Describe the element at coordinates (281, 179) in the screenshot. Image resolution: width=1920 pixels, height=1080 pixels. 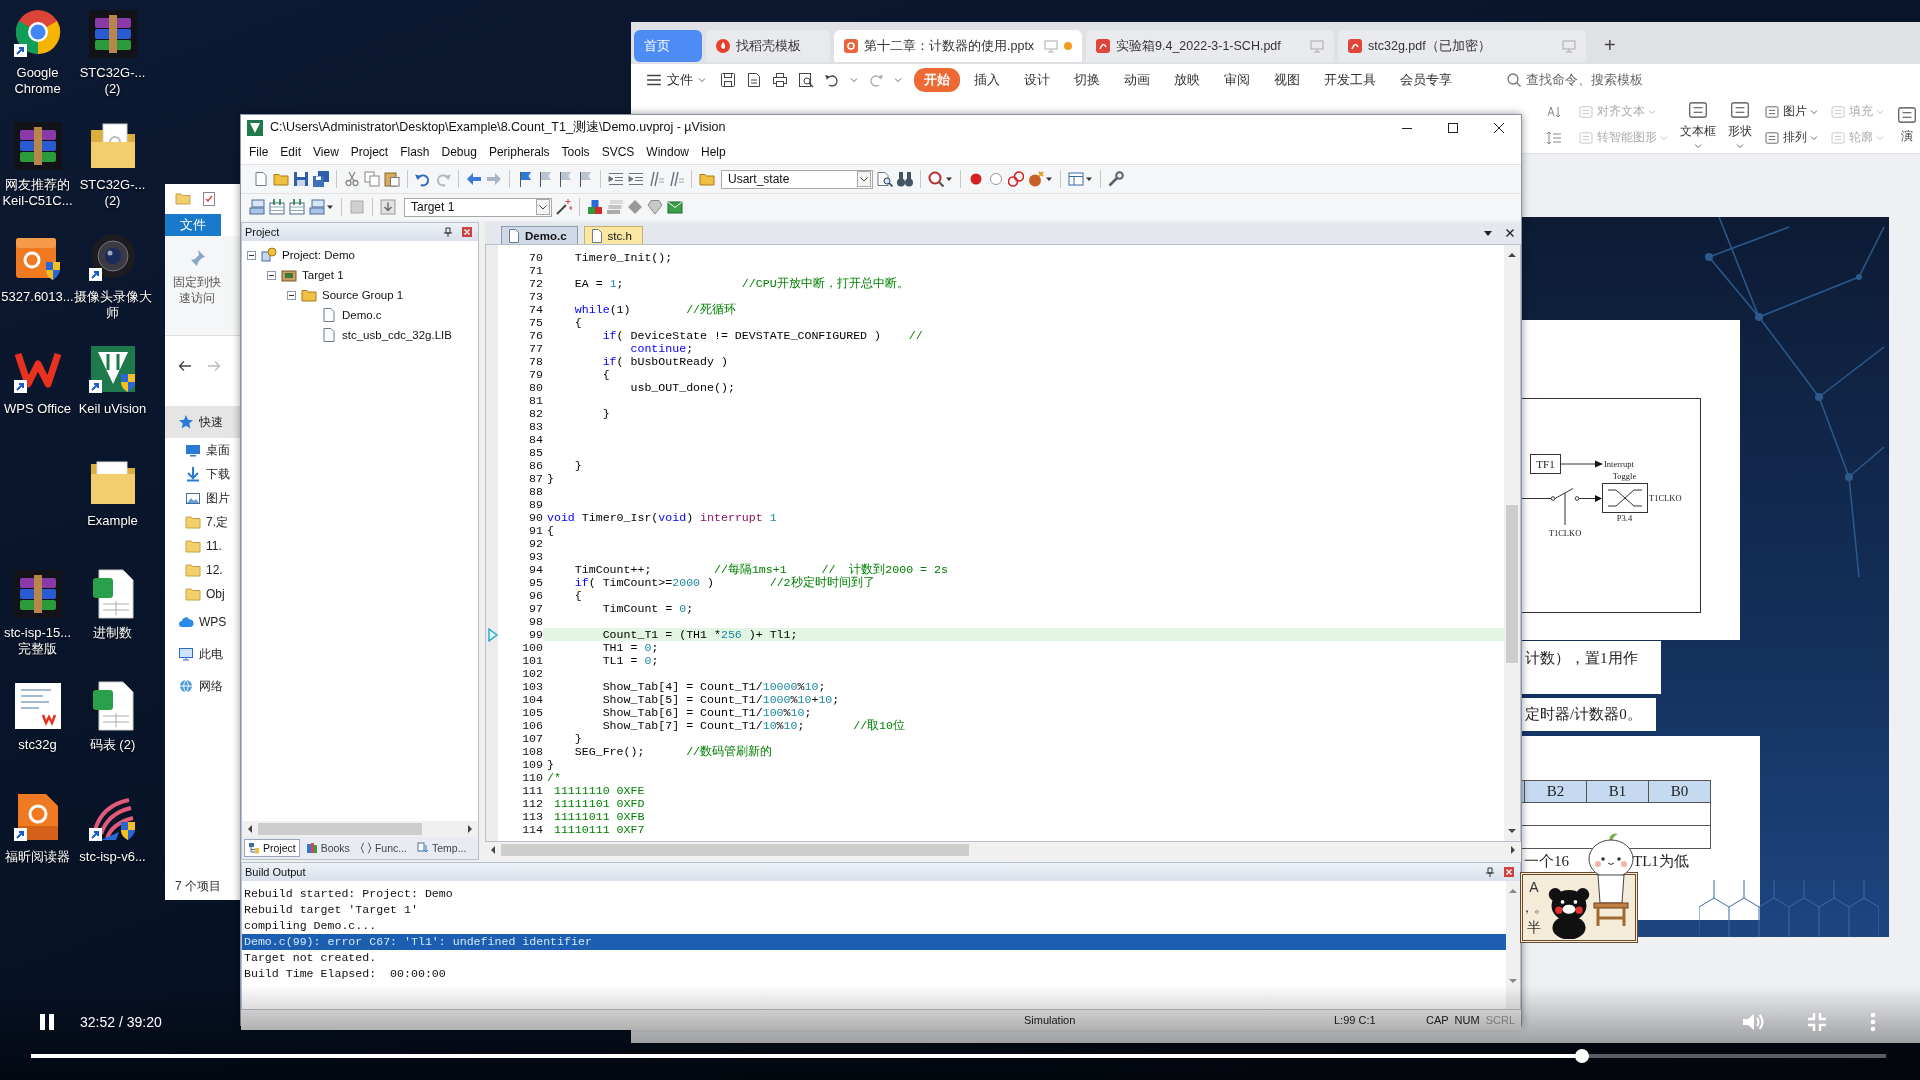
I see `open-folder-icon` at that location.